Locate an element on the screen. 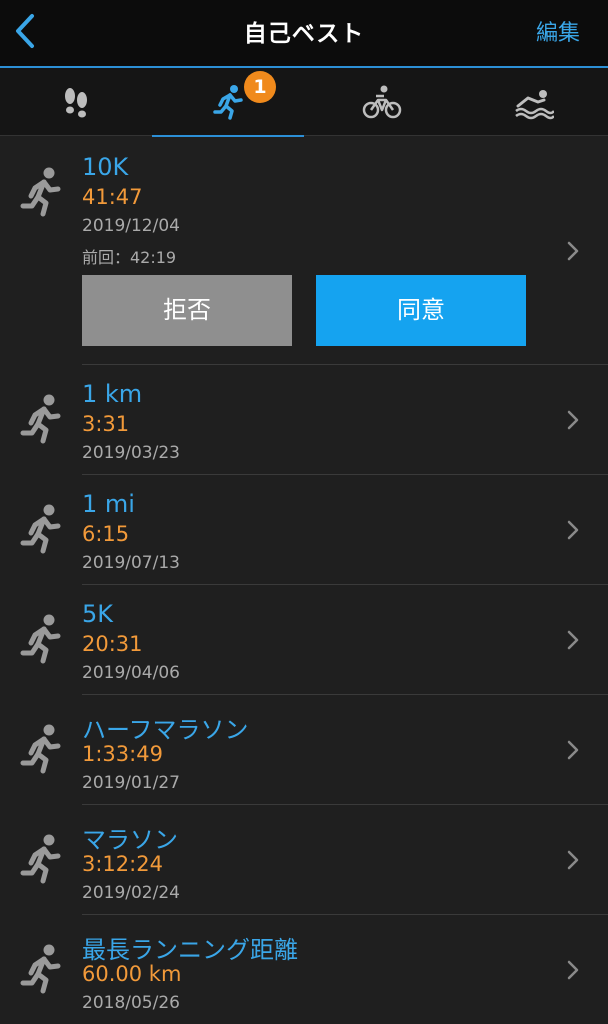 The height and width of the screenshot is (1024, 608). record-date: 2019/01/27 is located at coordinates (131, 783).